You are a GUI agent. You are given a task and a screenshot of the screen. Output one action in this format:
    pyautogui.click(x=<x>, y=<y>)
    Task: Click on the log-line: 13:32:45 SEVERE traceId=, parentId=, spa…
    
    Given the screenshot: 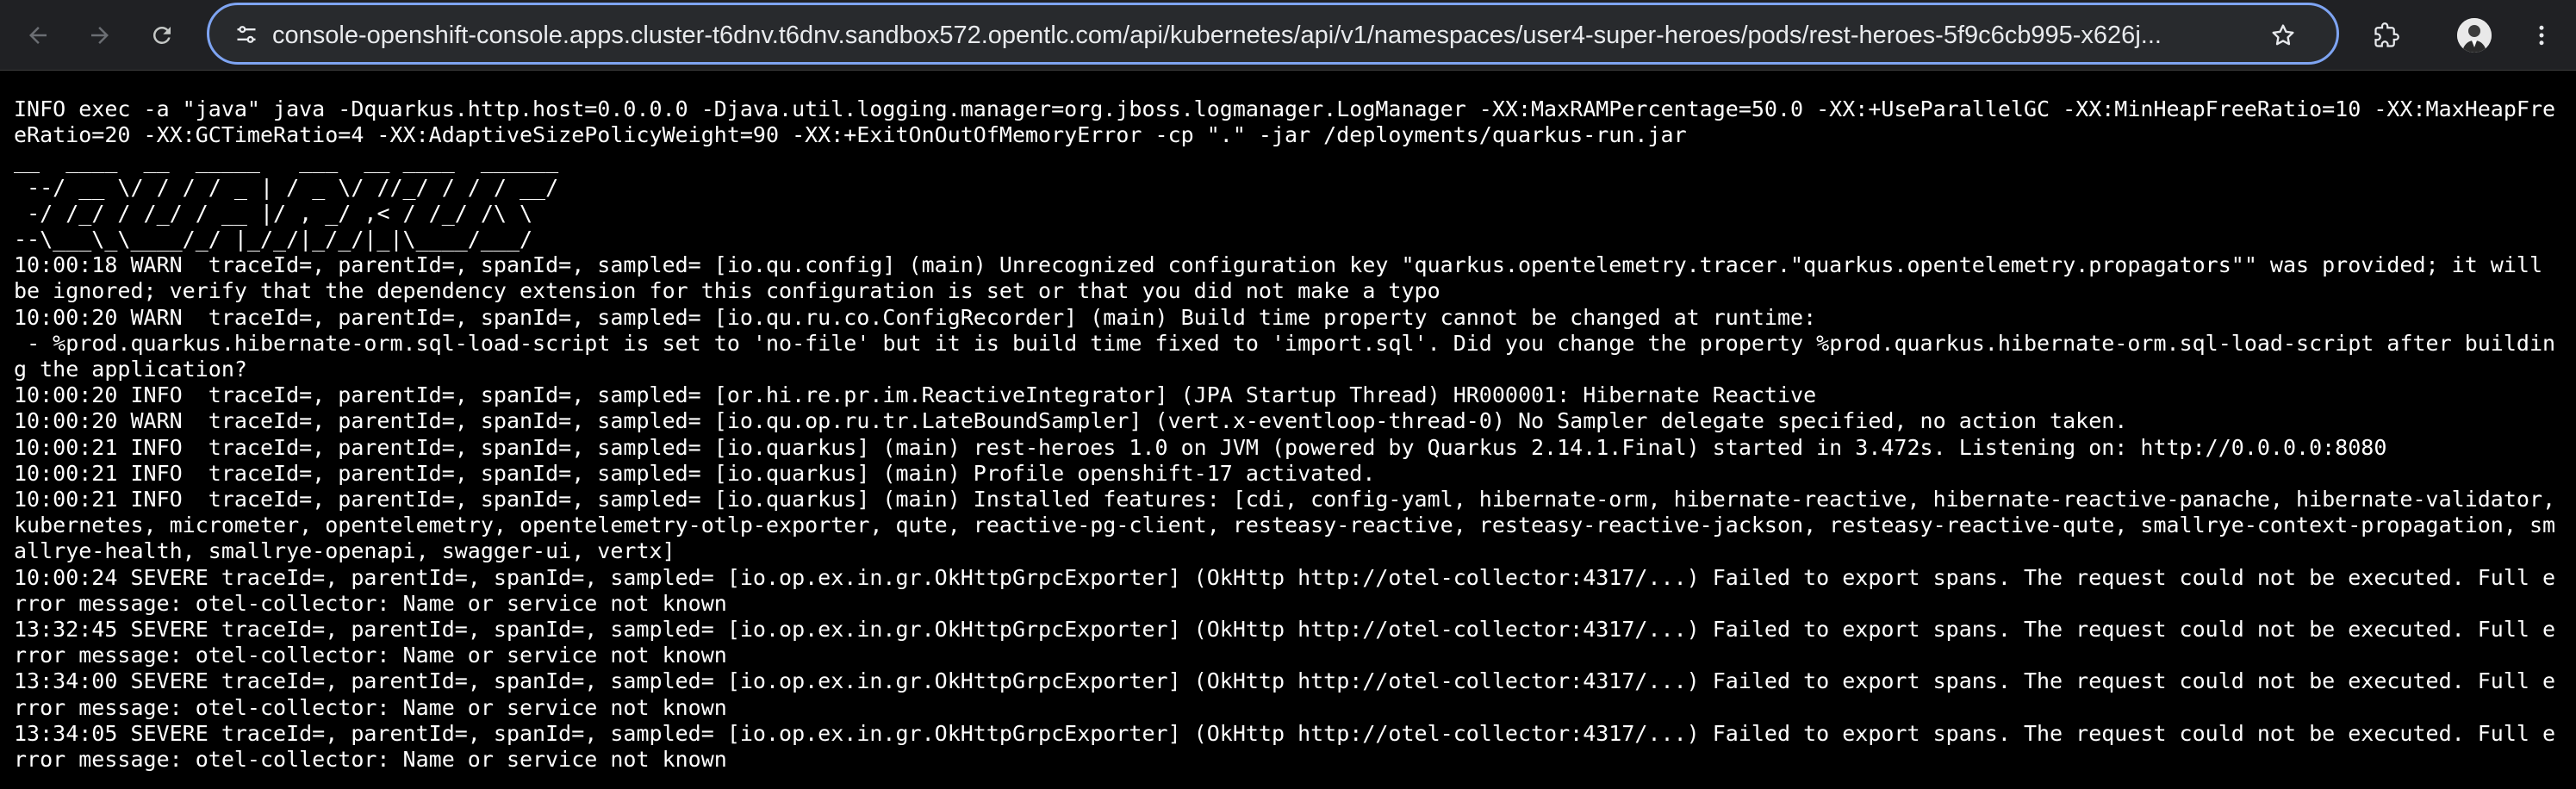 What is the action you would take?
    pyautogui.click(x=1285, y=642)
    